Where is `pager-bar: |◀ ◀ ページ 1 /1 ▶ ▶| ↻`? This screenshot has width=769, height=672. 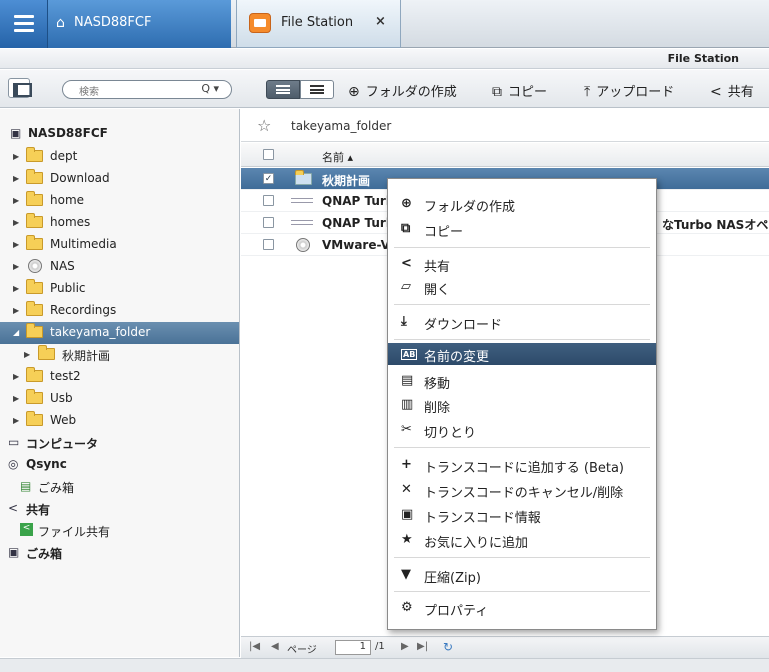
pager-bar: |◀ ◀ ページ 1 /1 ▶ ▶| ↻ is located at coordinates (505, 647).